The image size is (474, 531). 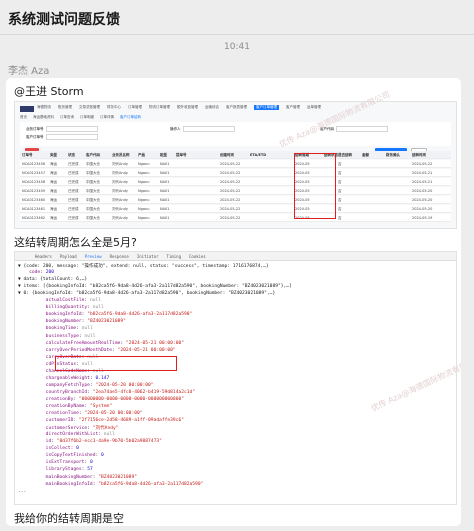 What do you see at coordinates (35, 137) in the screenshot?
I see `filter-label: 客户订单号` at bounding box center [35, 137].